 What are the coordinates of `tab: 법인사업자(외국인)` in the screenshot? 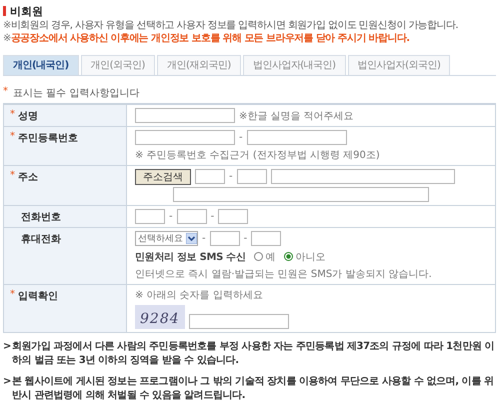 It's located at (399, 65).